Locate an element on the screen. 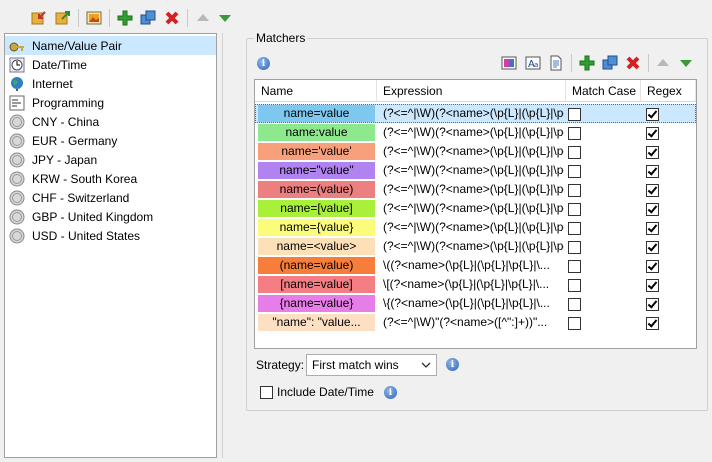  image-icon is located at coordinates (94, 18).